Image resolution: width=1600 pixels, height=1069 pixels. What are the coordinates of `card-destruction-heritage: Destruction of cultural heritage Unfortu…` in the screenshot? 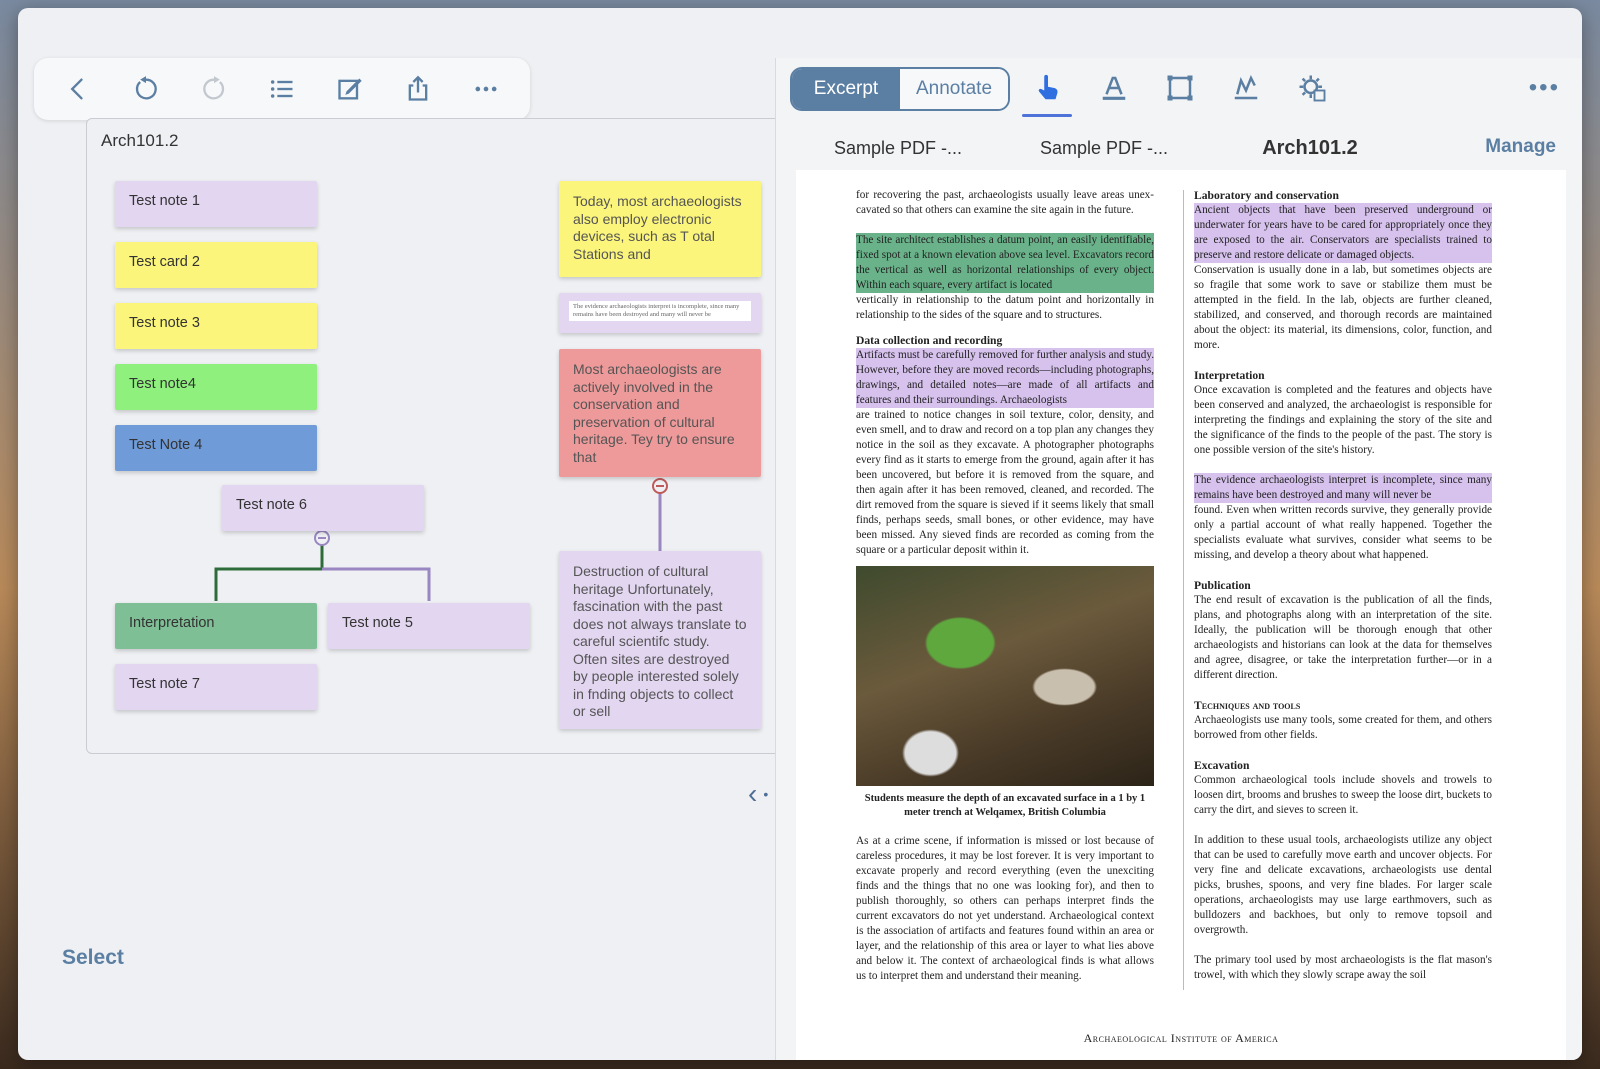 It's located at (660, 640).